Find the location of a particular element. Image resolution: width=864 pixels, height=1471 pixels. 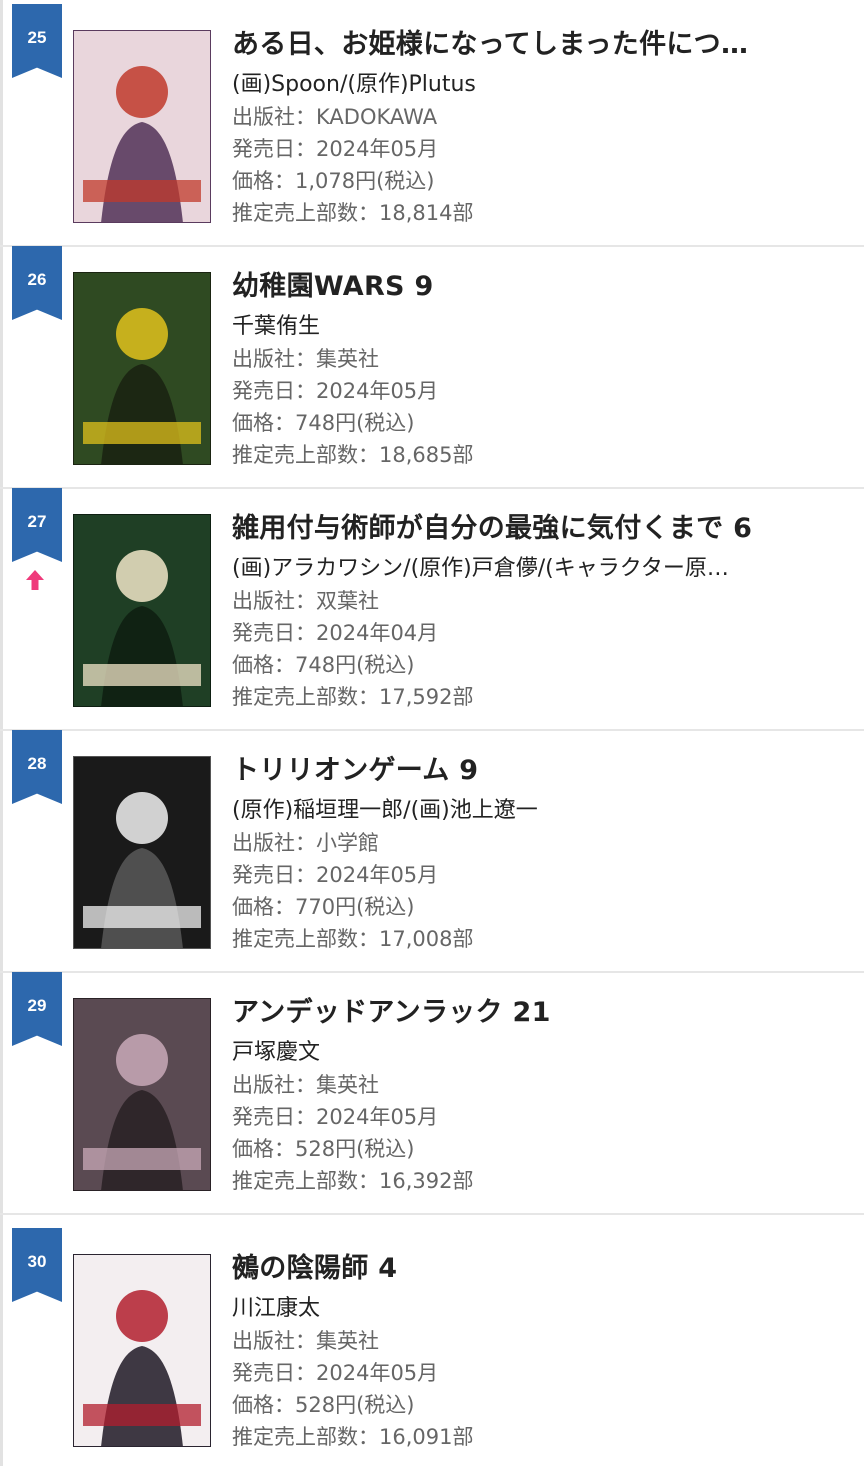

book-price: 価格：1,078円(税込) is located at coordinates (333, 181).